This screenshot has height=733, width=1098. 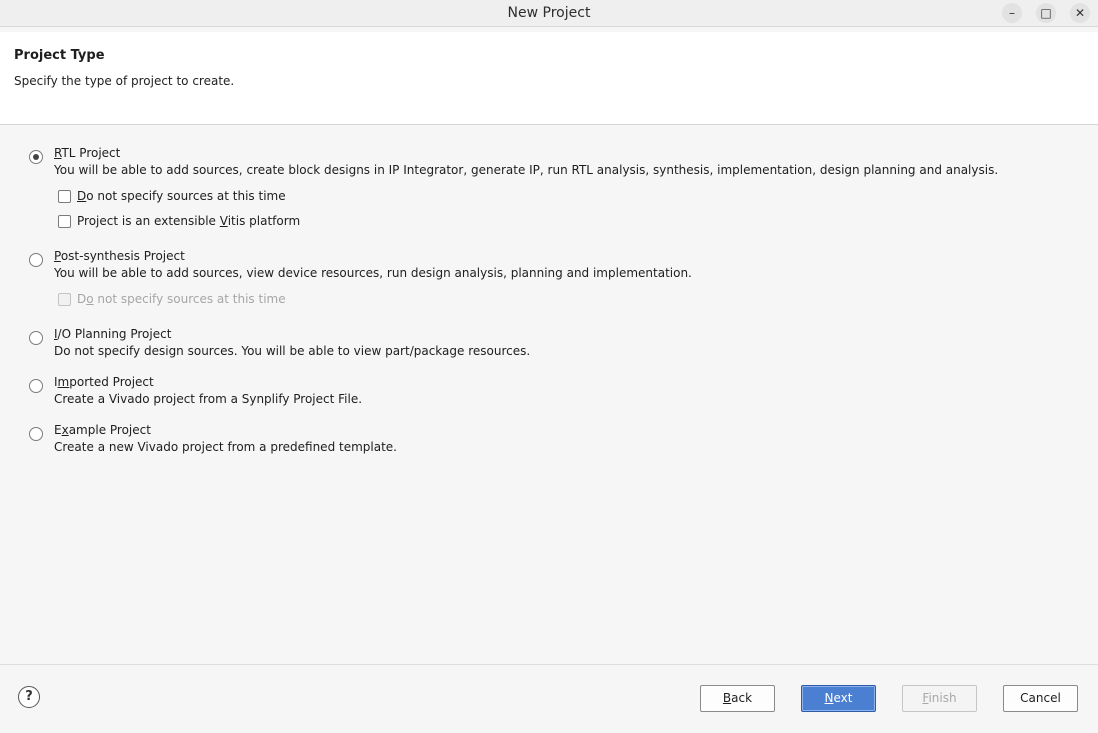 What do you see at coordinates (87, 153) in the screenshot?
I see `rtl-project-label: RTL Project` at bounding box center [87, 153].